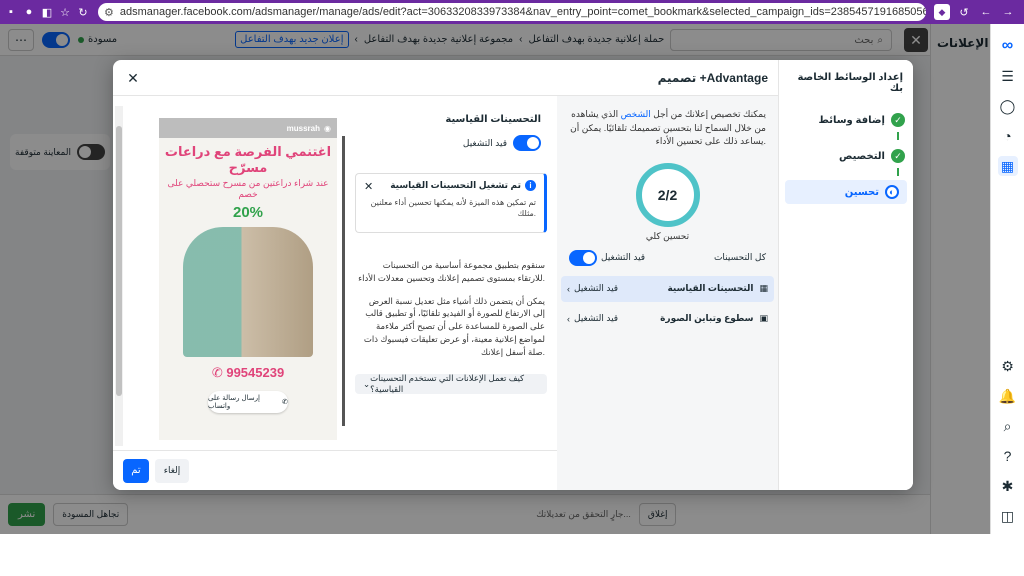 Image resolution: width=1024 pixels, height=576 pixels. What do you see at coordinates (248, 212) in the screenshot?
I see `ad-discount: 20%` at bounding box center [248, 212].